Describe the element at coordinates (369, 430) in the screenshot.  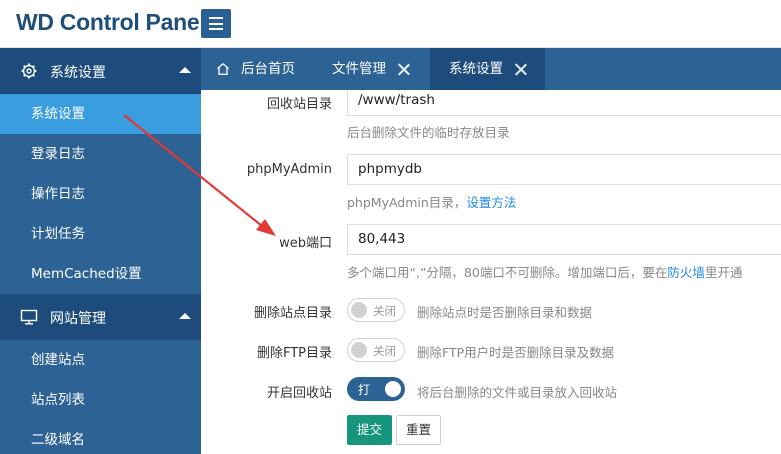
I see `submit-button: 提交` at that location.